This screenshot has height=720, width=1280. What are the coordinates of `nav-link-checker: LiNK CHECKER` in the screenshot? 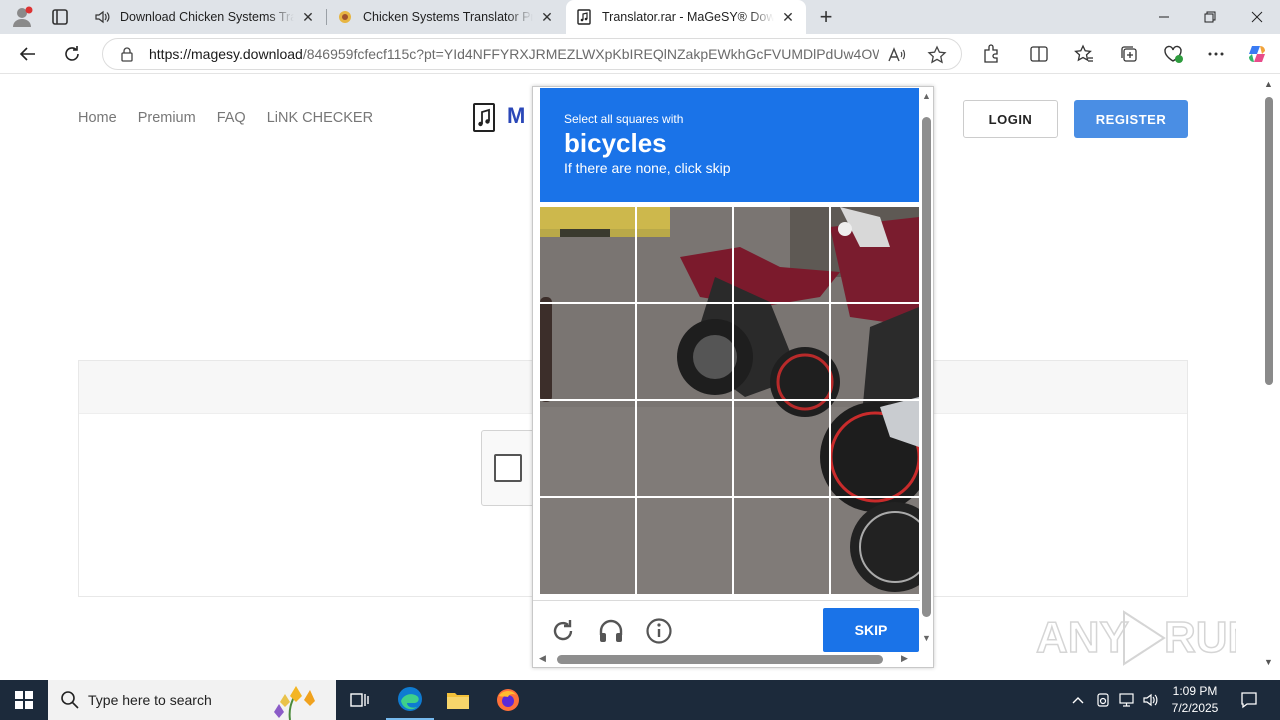 It's located at (320, 118).